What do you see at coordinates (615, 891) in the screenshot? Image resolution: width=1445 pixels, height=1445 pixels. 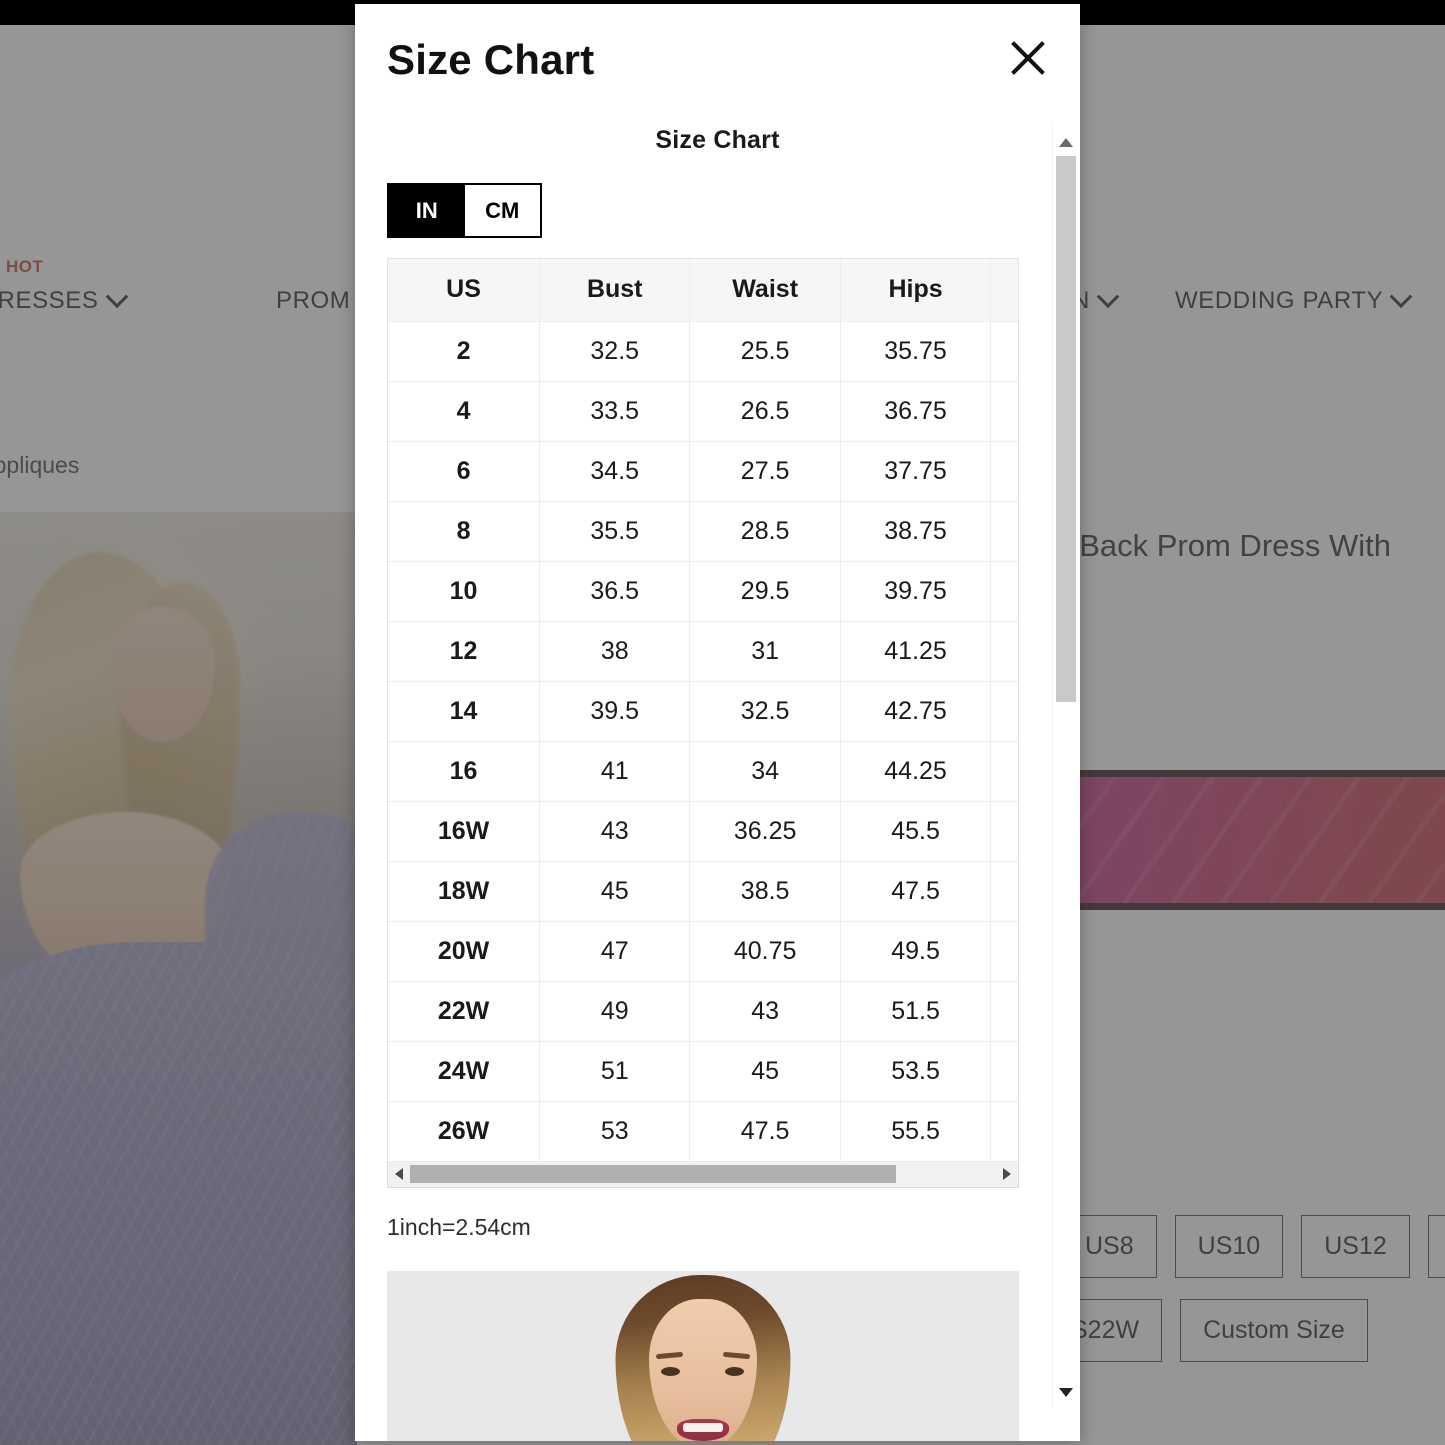 I see `cell-bust: 45` at bounding box center [615, 891].